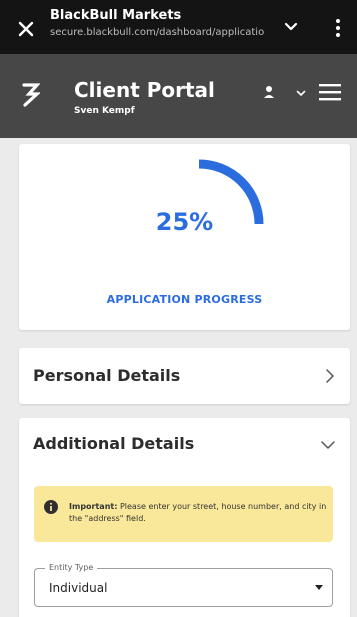  I want to click on menu-icon, so click(330, 92).